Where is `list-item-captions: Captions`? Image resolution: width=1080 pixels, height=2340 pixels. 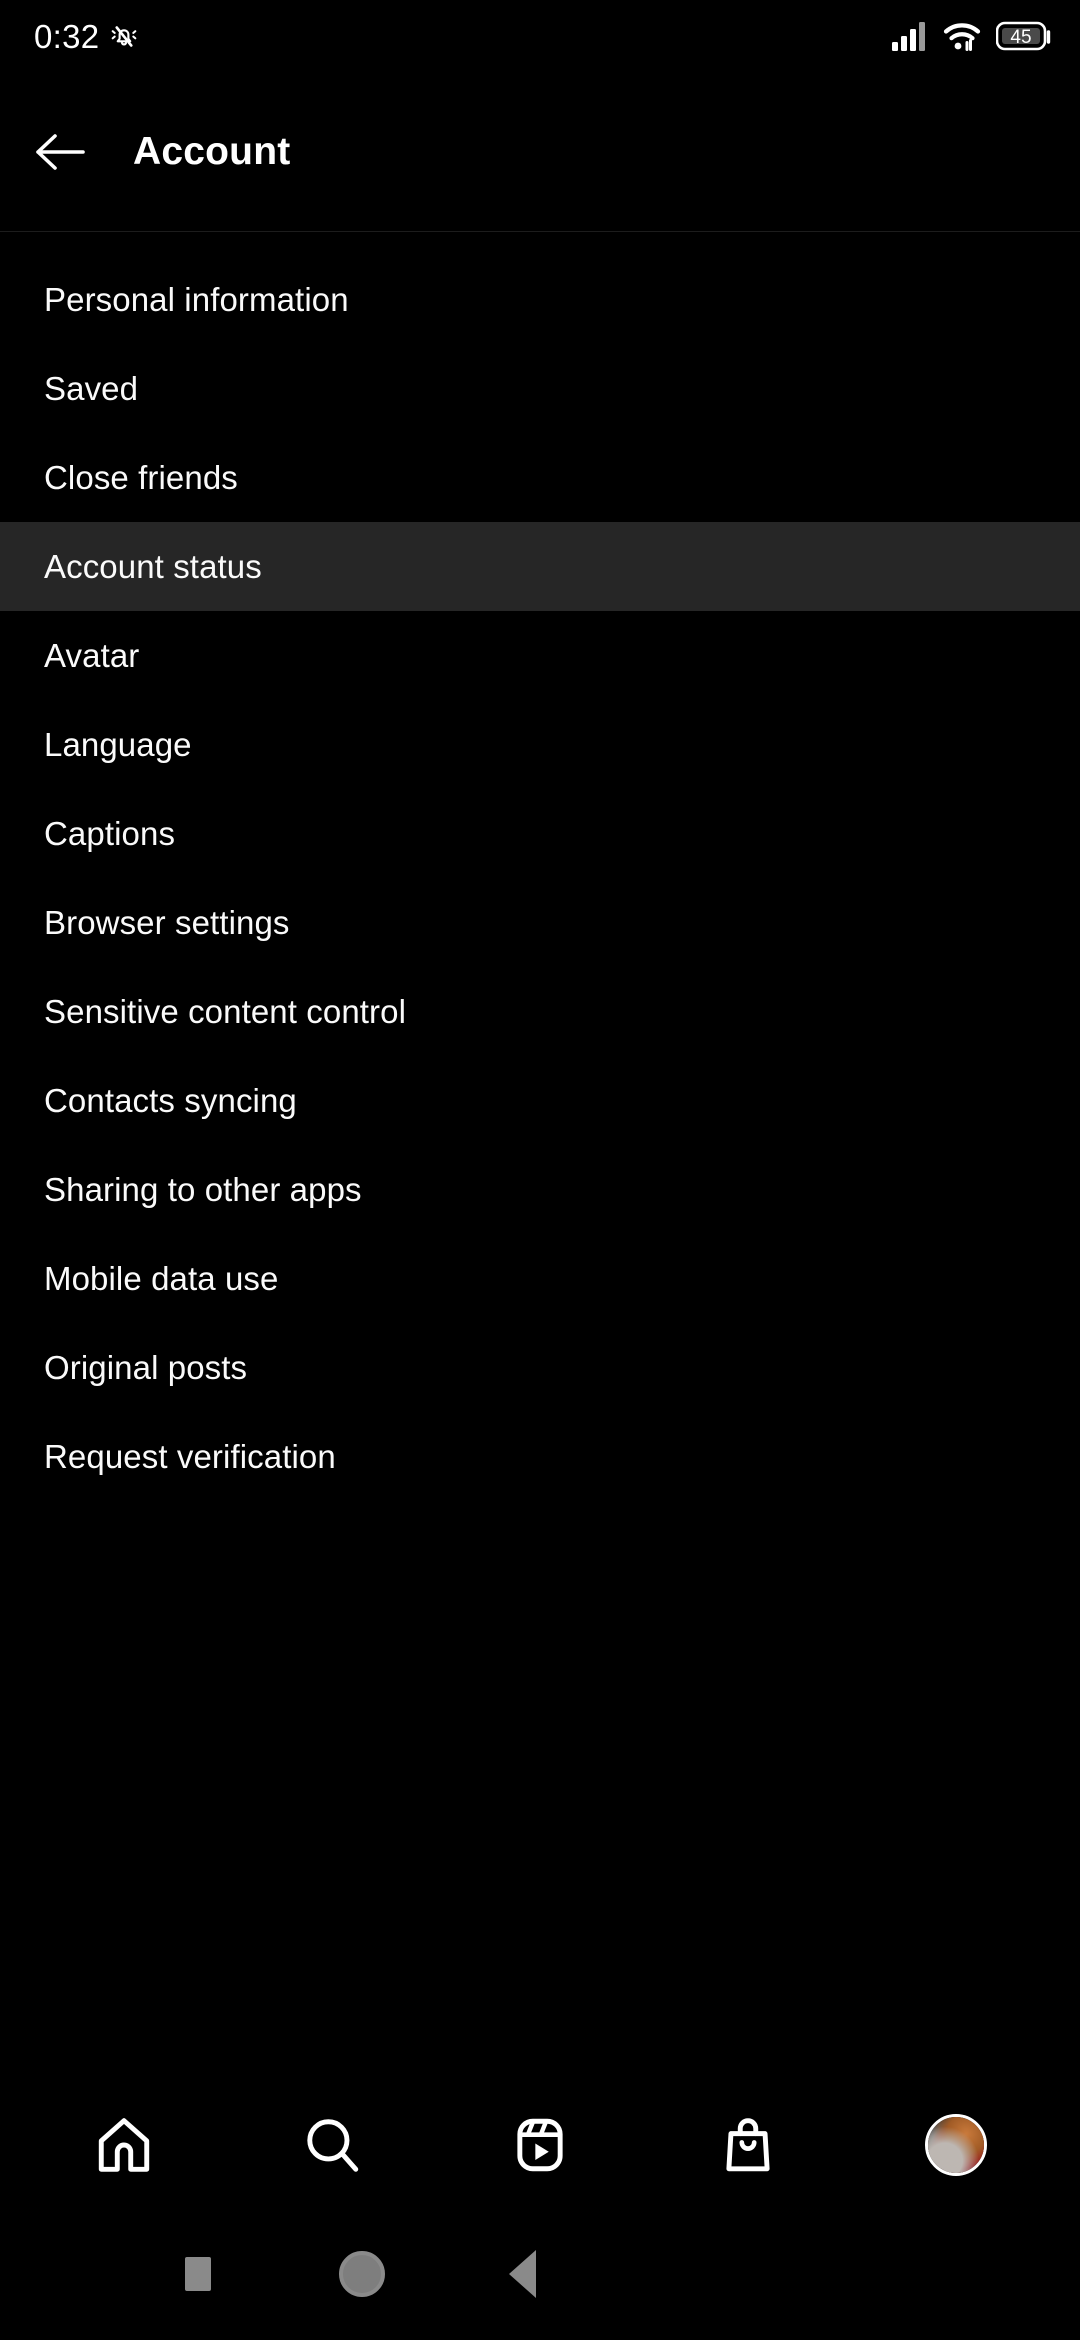
list-item-captions: Captions is located at coordinates (540, 833).